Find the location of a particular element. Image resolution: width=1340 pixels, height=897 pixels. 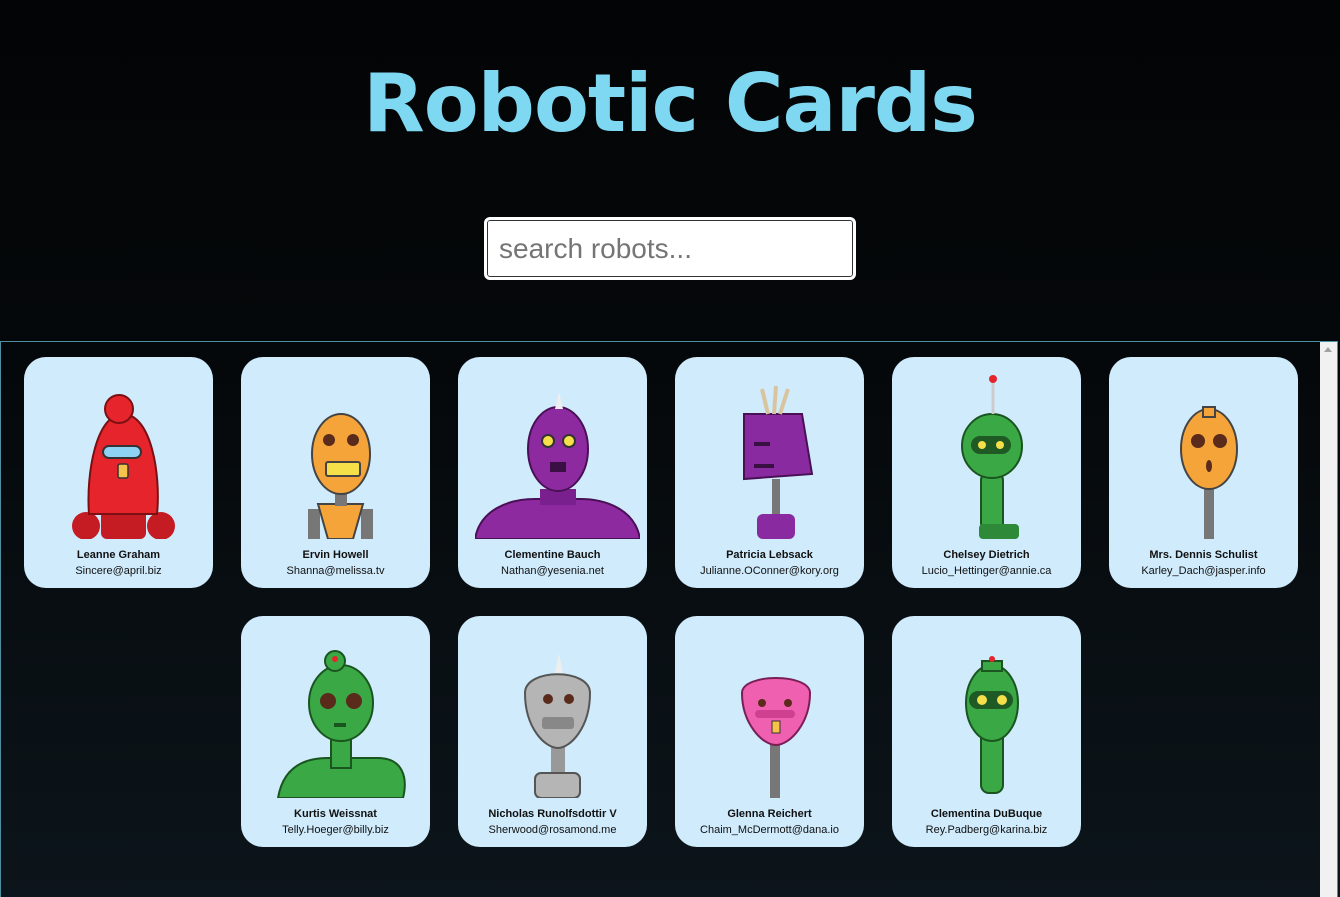

robot-email: Julianne.OConner@kory.org is located at coordinates (769, 571).